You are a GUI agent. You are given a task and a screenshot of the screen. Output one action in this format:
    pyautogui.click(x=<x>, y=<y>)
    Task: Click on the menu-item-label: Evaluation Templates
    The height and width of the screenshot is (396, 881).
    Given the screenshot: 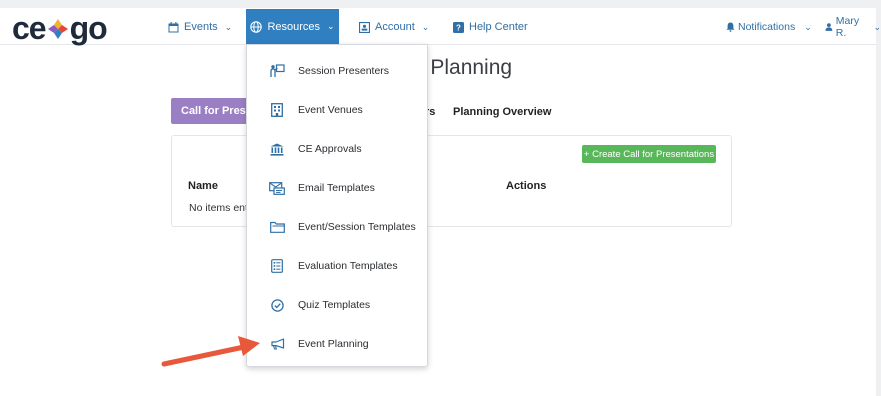 What is the action you would take?
    pyautogui.click(x=348, y=266)
    